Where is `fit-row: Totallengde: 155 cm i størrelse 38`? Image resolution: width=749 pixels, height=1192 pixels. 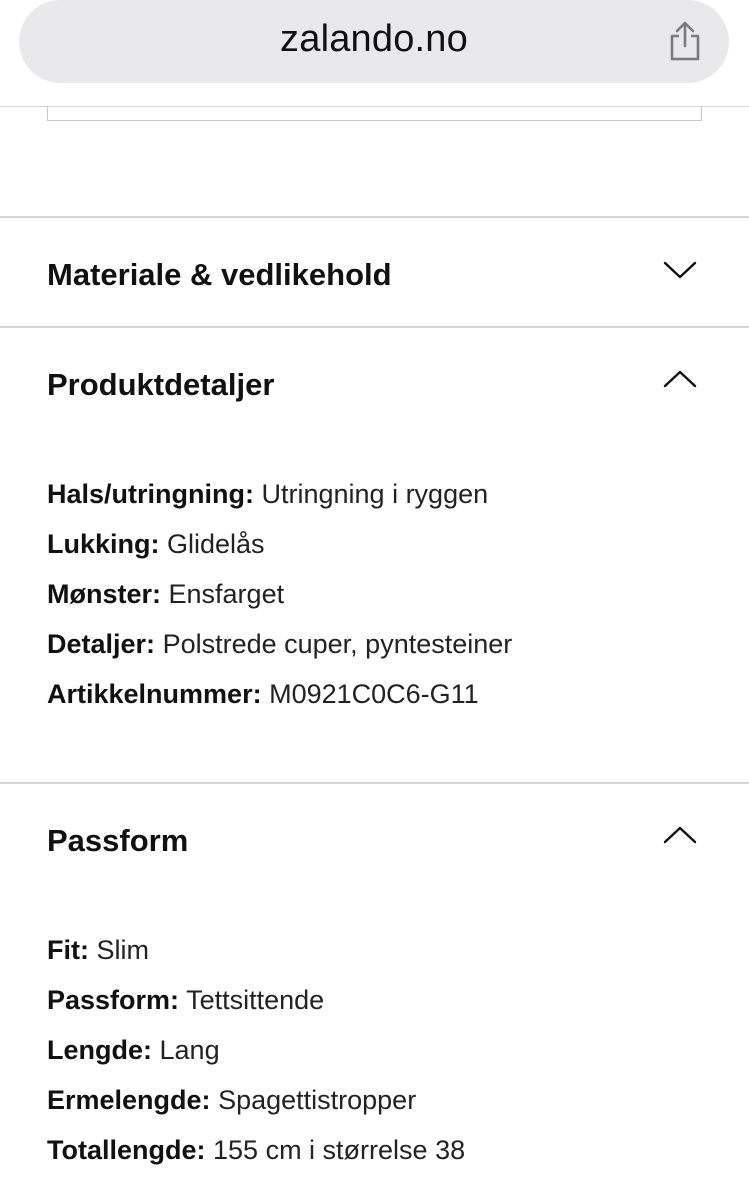
fit-row: Totallengde: 155 cm i størrelse 38 is located at coordinates (256, 1150).